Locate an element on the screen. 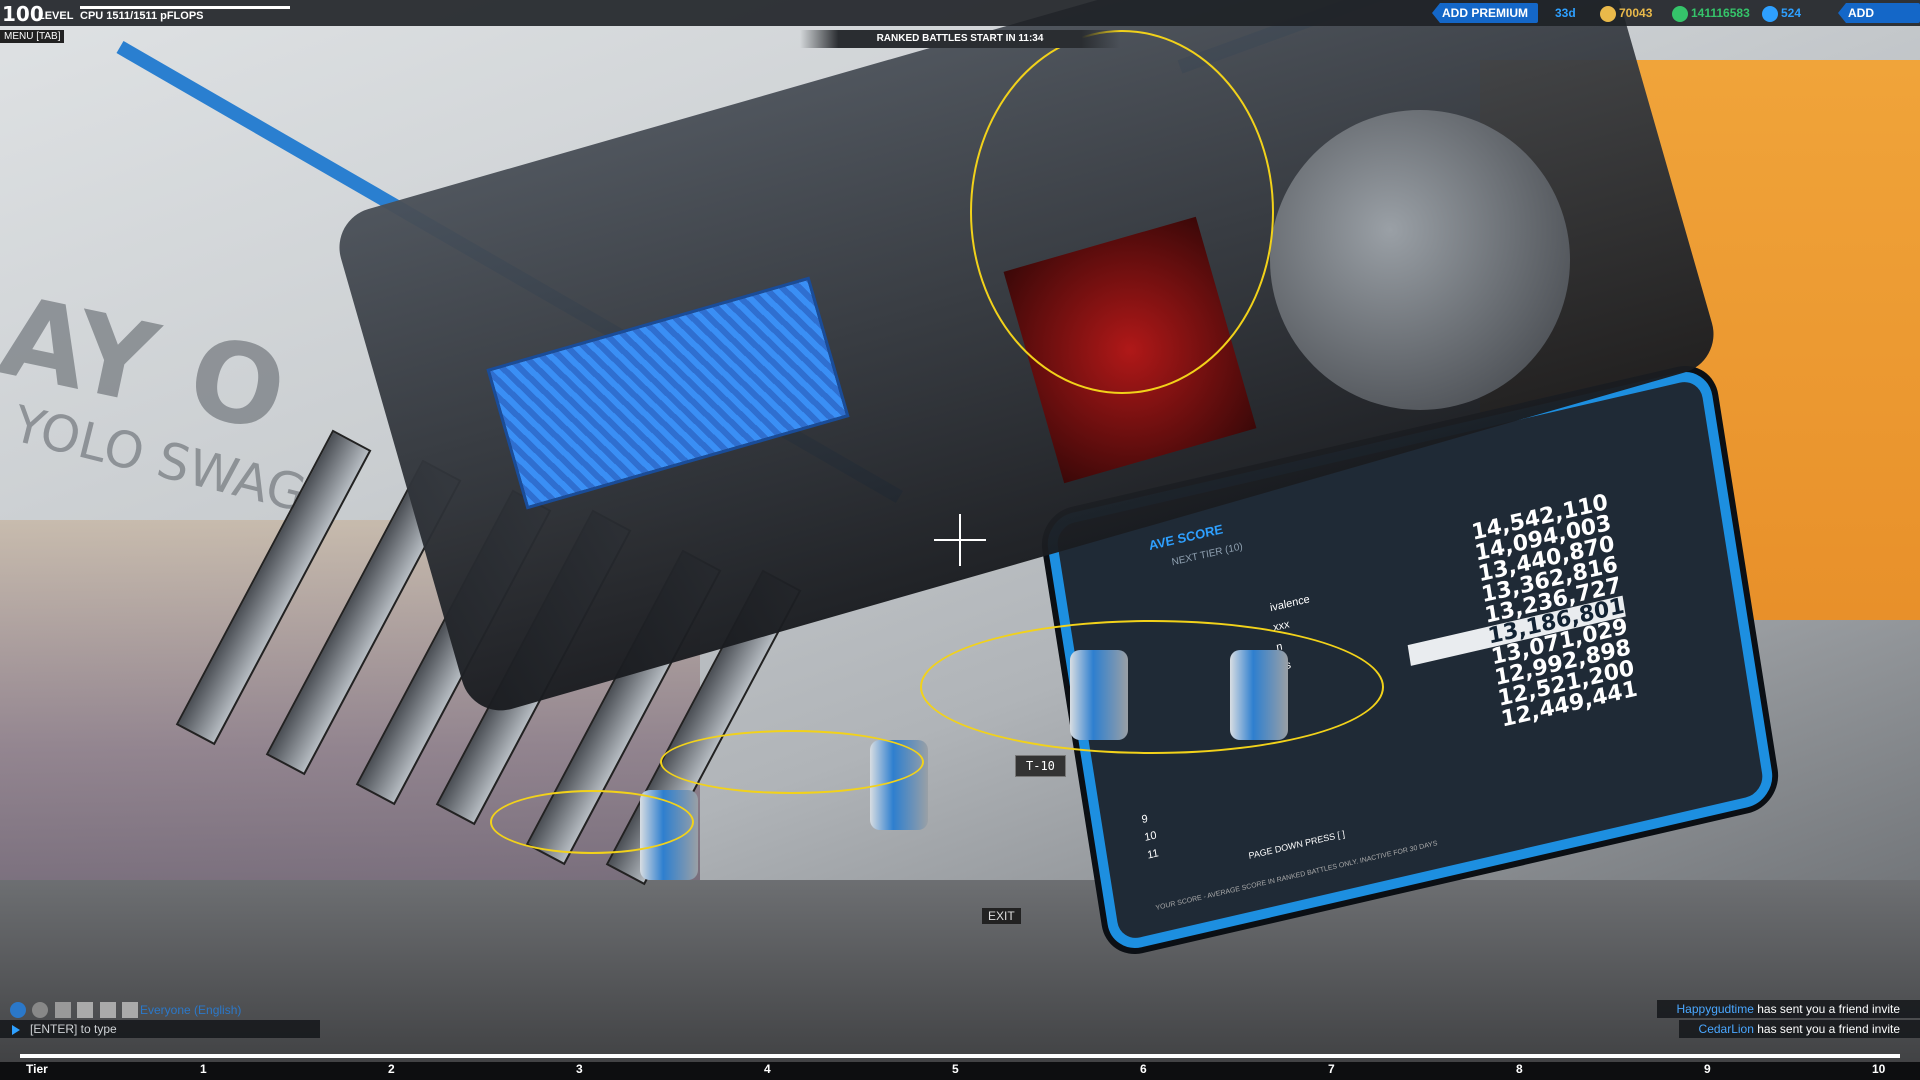  robot-shield-dome is located at coordinates (1420, 260).